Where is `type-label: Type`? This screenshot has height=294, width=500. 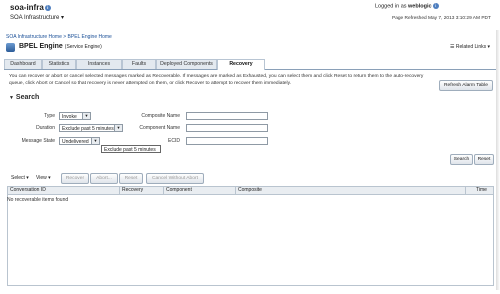
type-label: Type is located at coordinates (49, 116).